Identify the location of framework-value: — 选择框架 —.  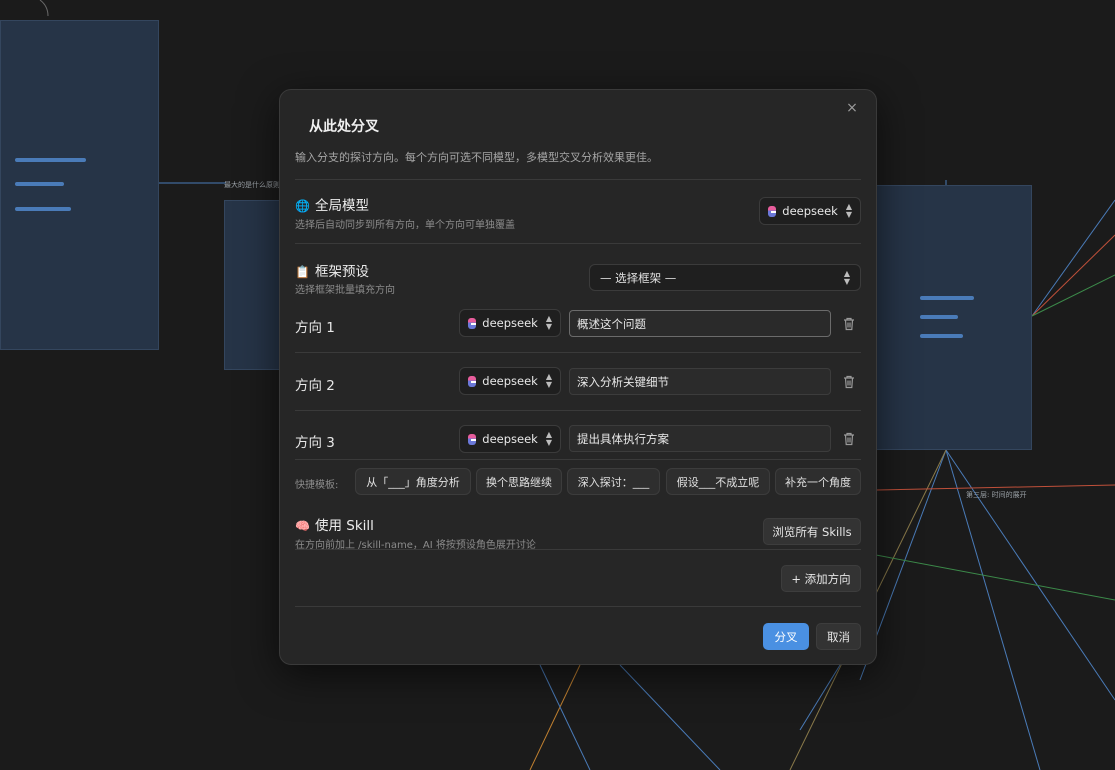
(638, 277).